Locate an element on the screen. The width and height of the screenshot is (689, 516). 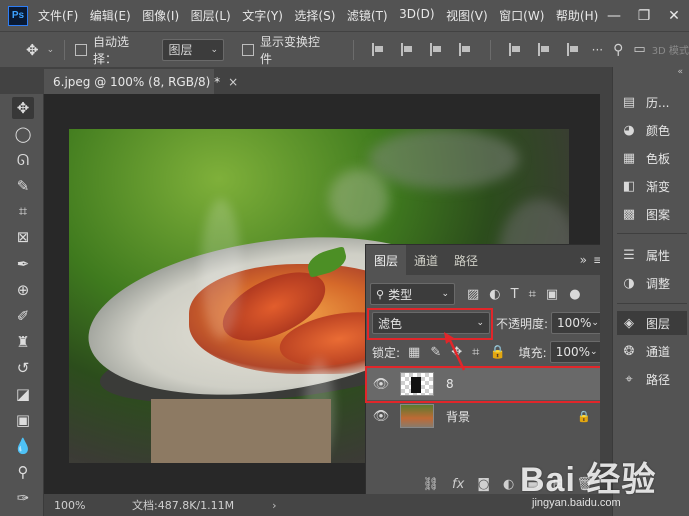
menu-view: 视图(V) is located at coordinates (467, 15).